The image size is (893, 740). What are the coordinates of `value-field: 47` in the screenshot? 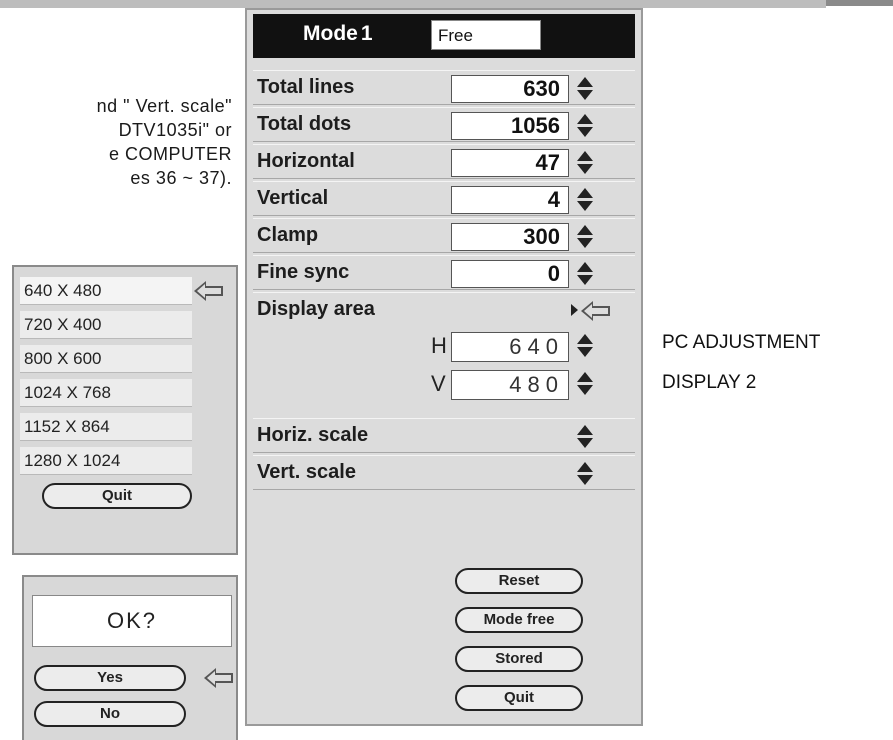 It's located at (510, 163).